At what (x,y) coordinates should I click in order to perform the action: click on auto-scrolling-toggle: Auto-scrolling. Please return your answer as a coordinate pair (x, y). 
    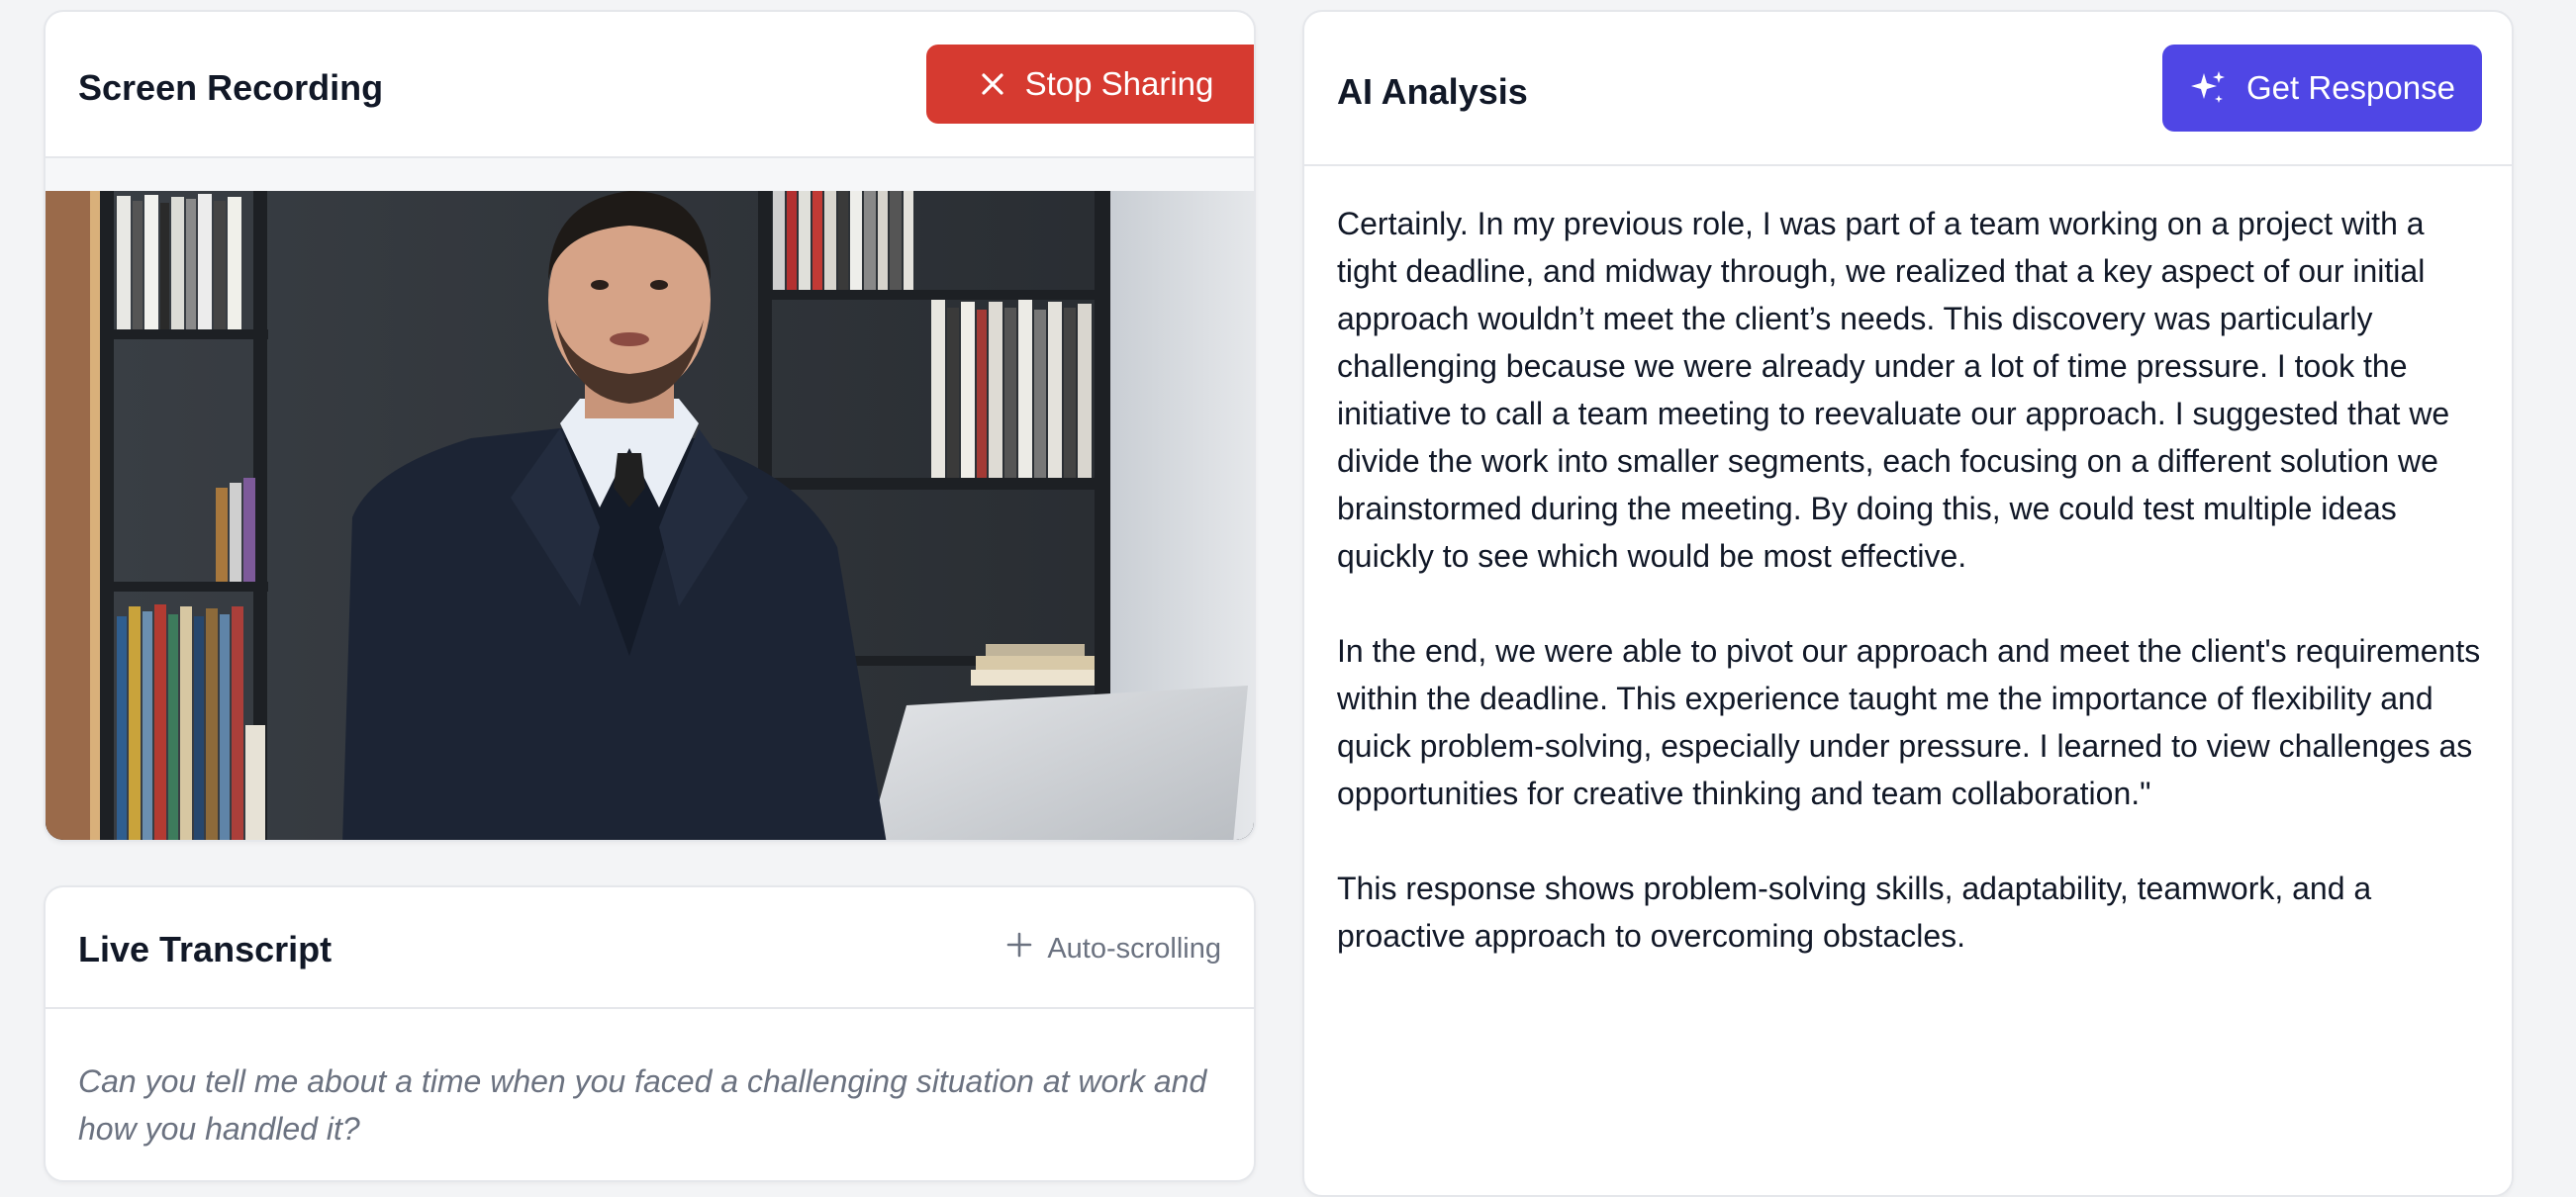
    Looking at the image, I should click on (1113, 949).